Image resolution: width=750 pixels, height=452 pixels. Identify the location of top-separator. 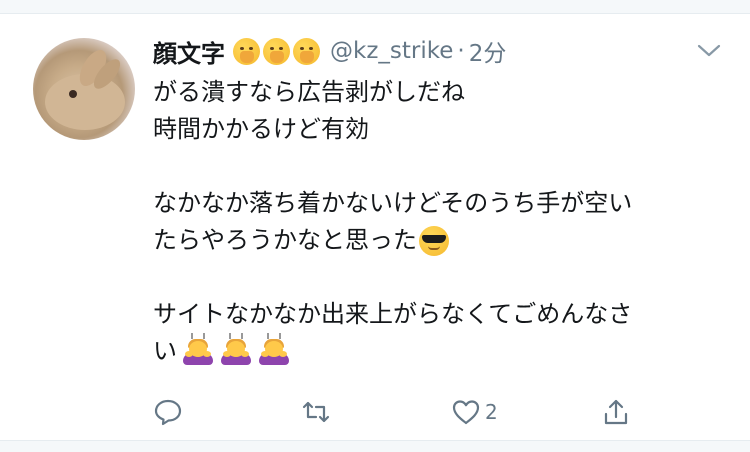
(375, 7).